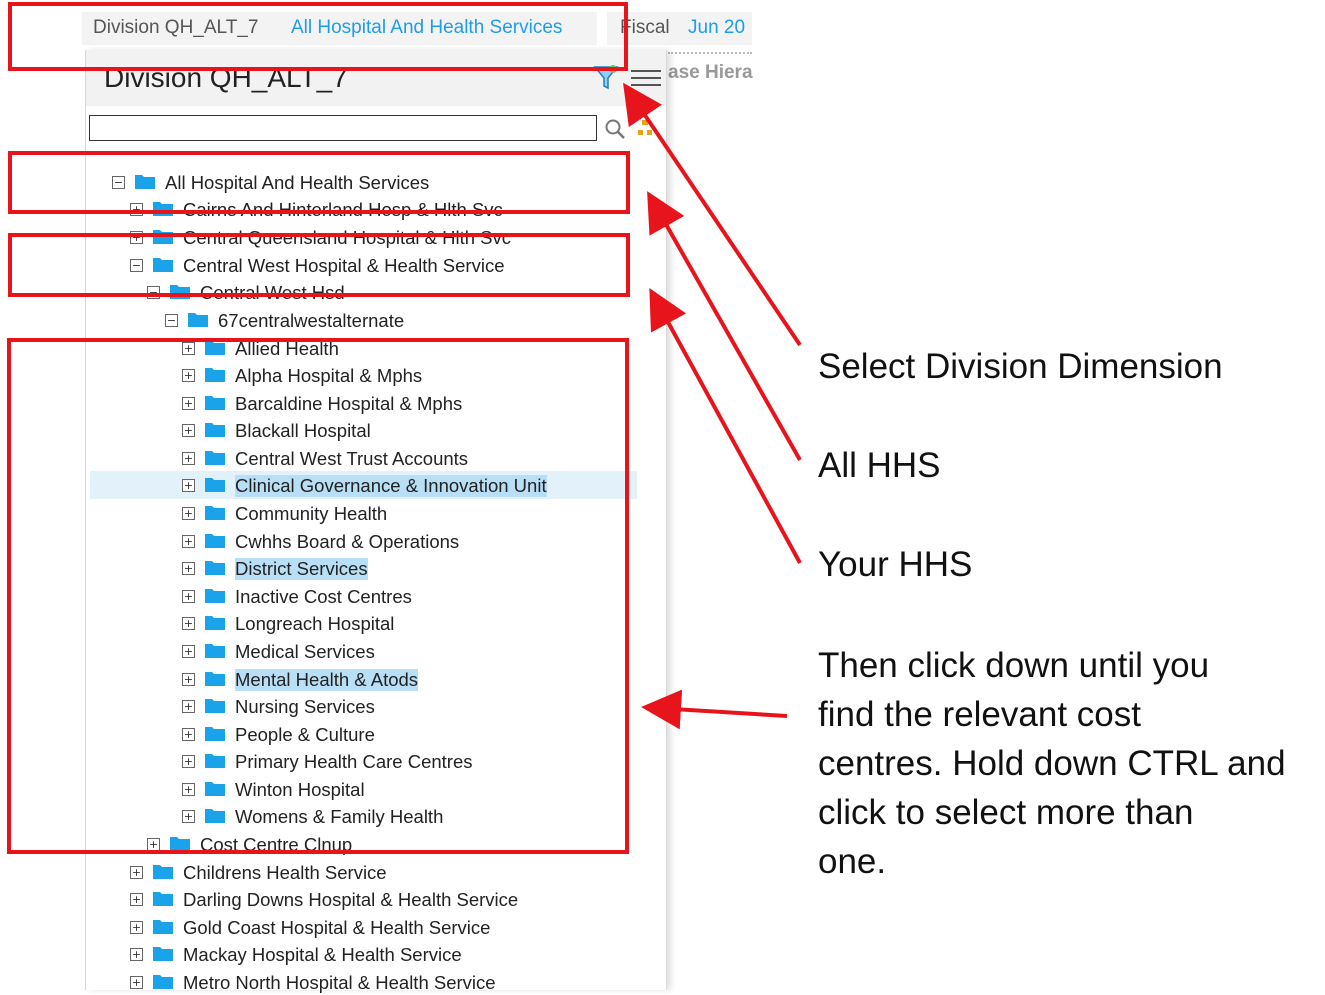 This screenshot has height=995, width=1325. I want to click on callout-select-division: Select Division Dimension, so click(1020, 366).